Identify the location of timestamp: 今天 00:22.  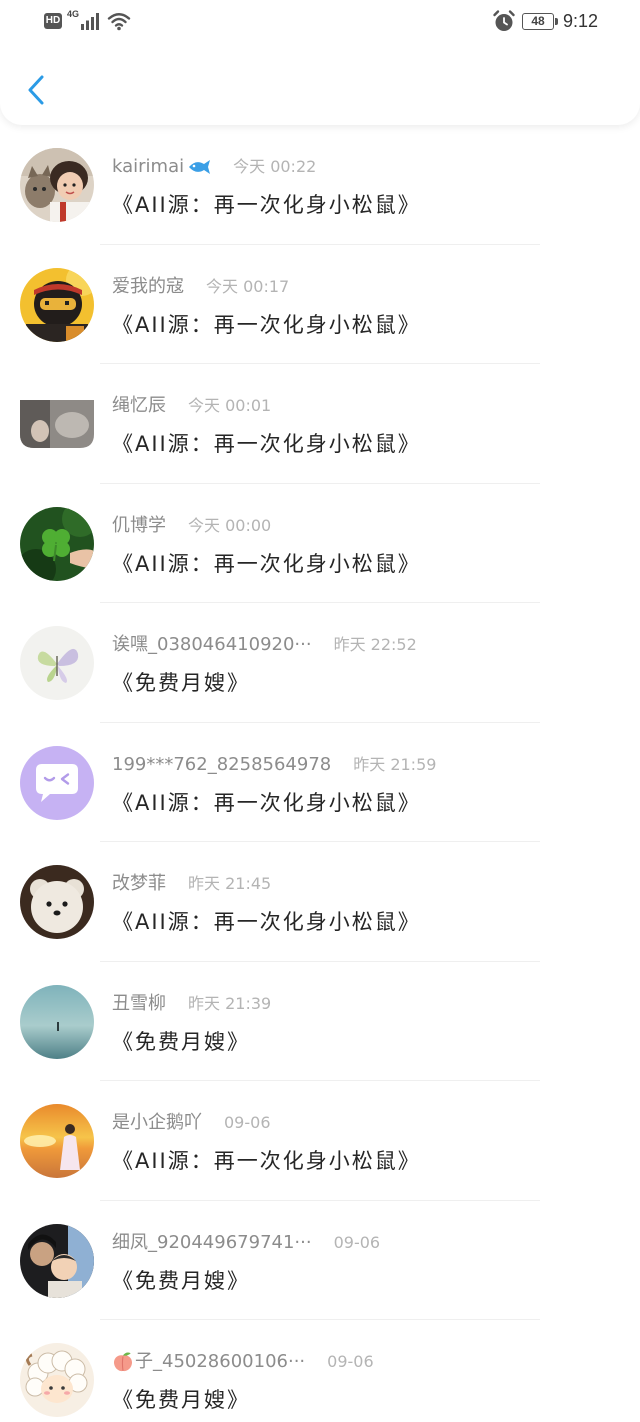
(275, 166).